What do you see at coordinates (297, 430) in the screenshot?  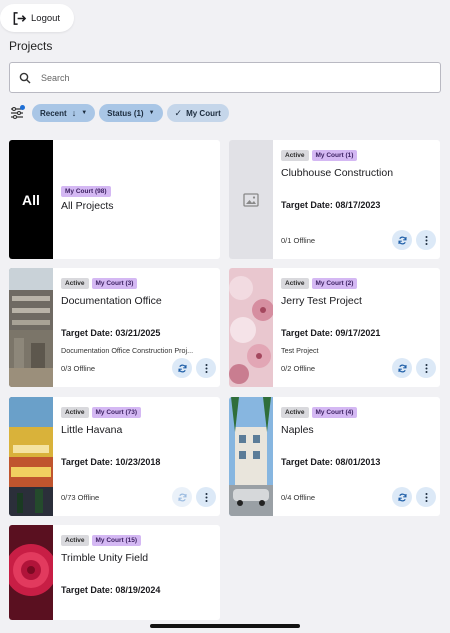 I see `card-name: Naples` at bounding box center [297, 430].